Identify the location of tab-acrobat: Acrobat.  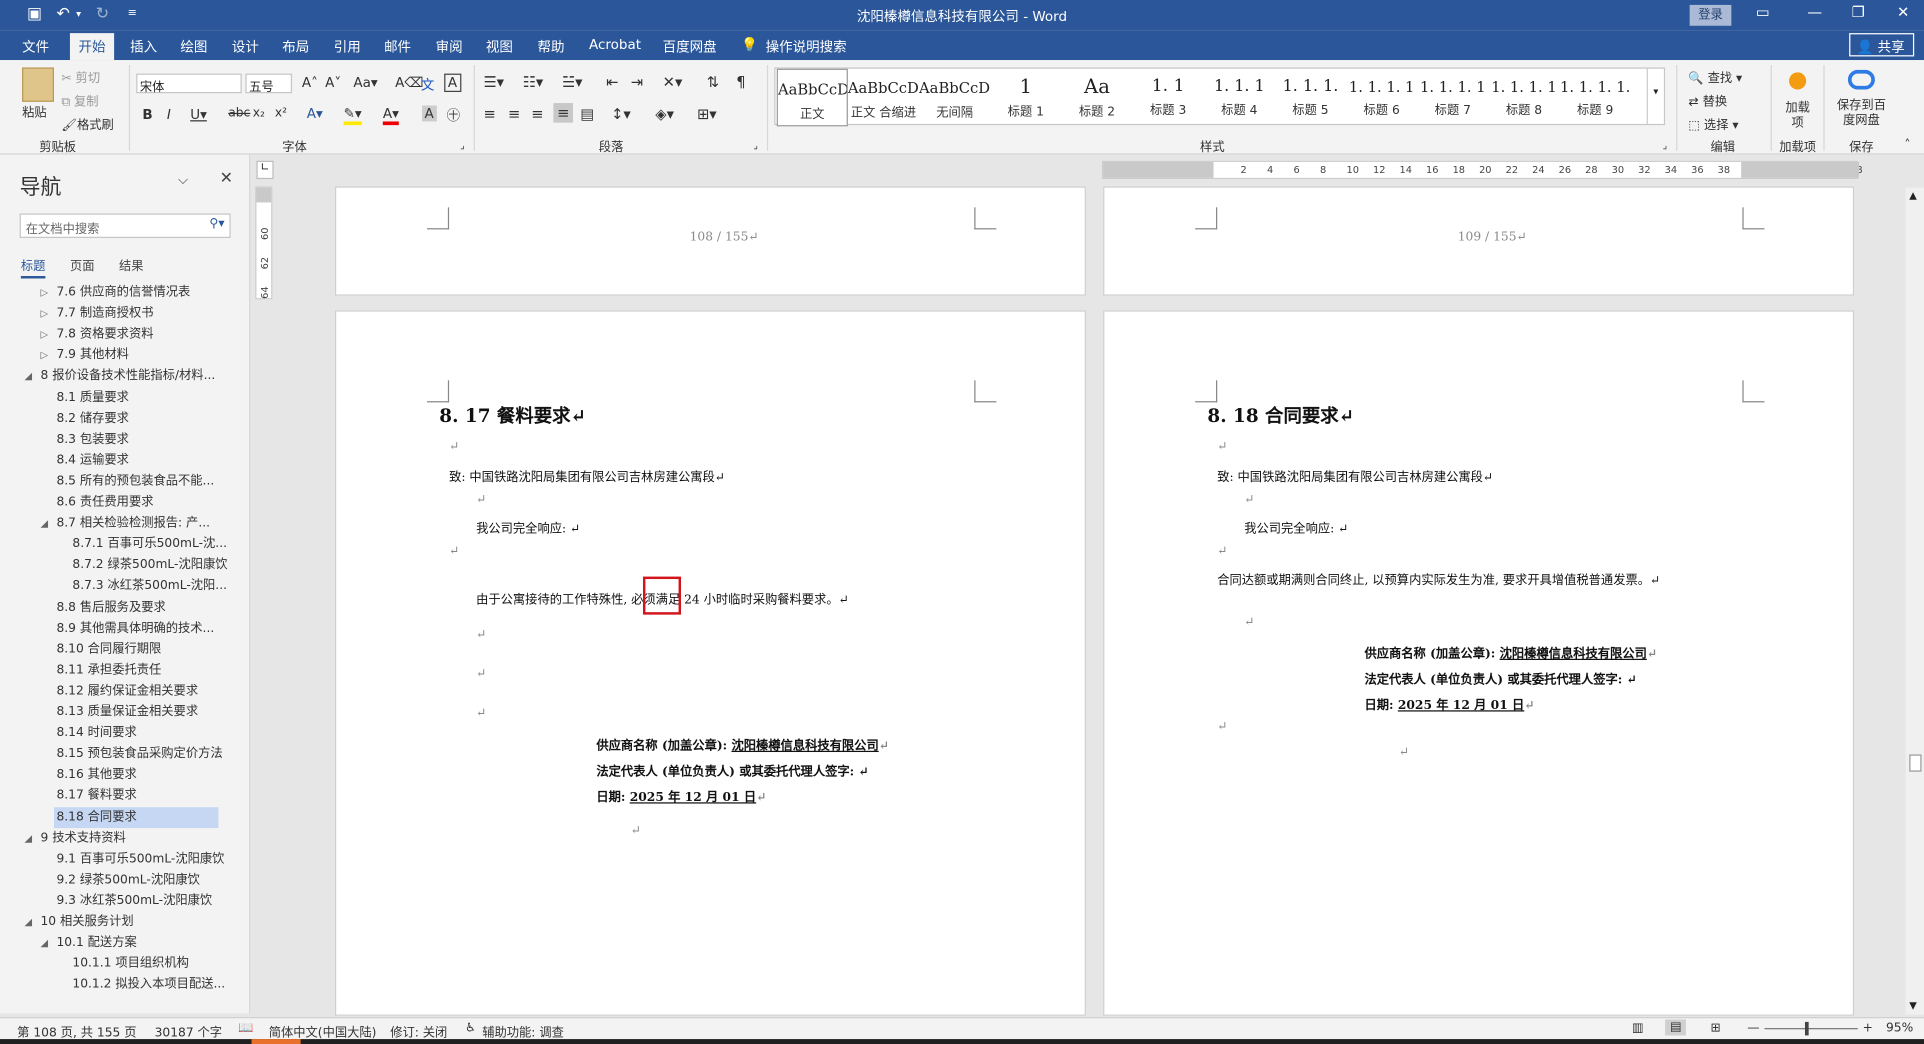
(615, 45).